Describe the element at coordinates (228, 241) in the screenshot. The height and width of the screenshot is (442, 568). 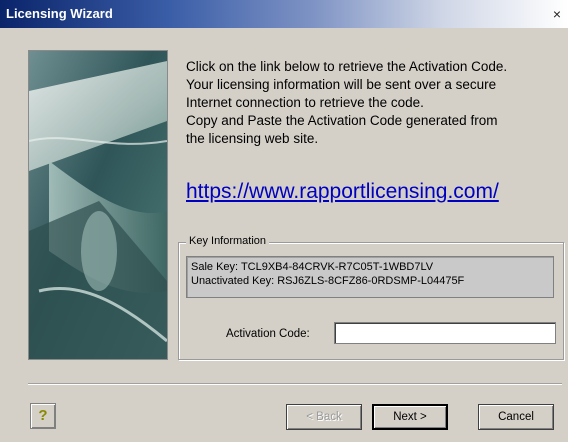
I see `key-information-legend: Key Information` at that location.